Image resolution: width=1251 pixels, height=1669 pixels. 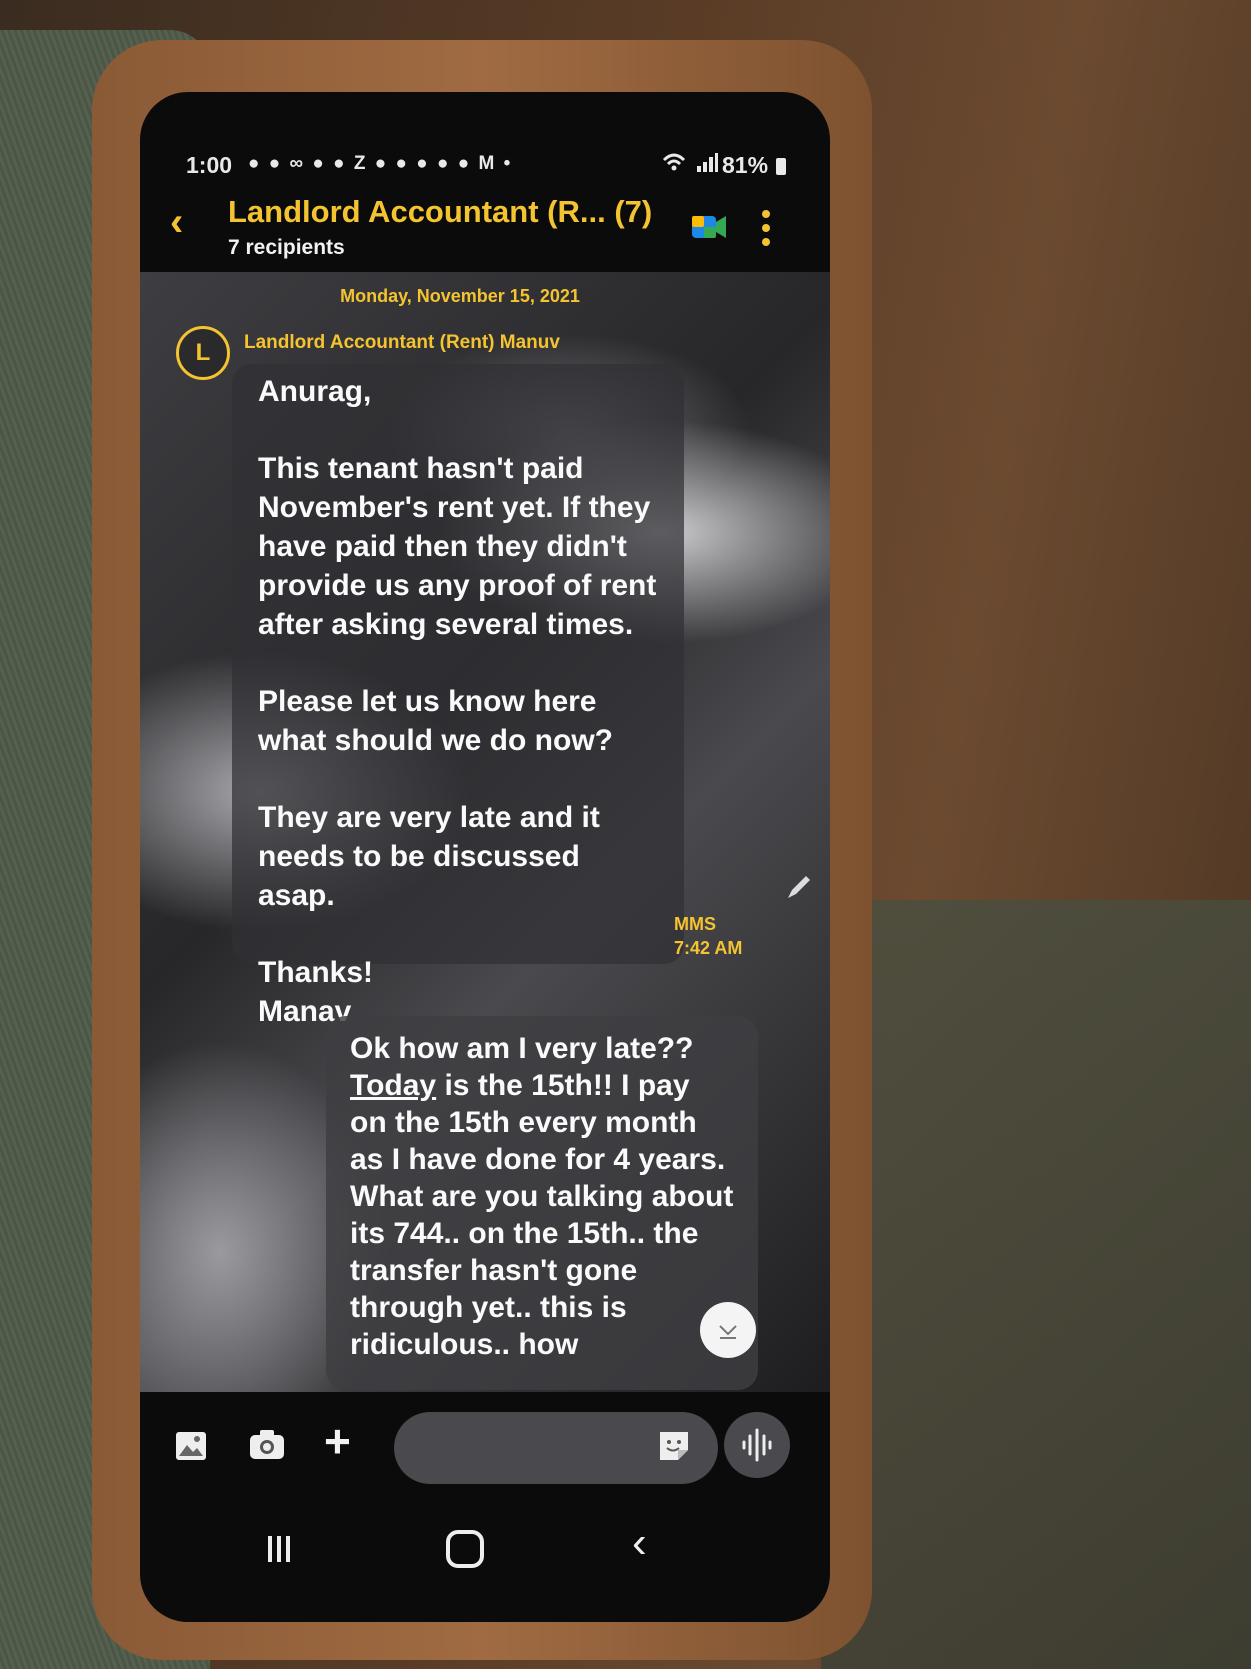 What do you see at coordinates (745, 165) in the screenshot?
I see `battery-level: 81%` at bounding box center [745, 165].